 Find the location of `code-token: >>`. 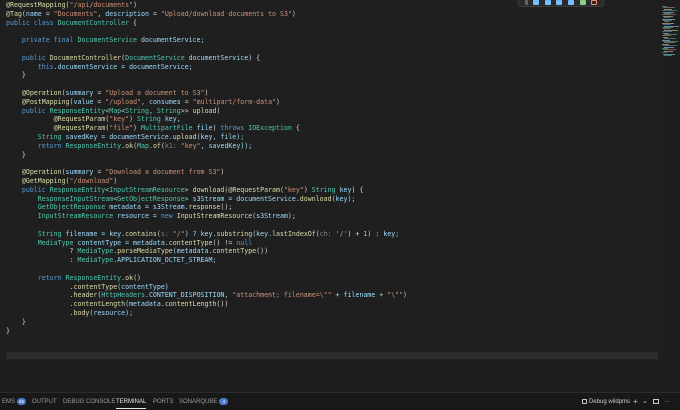

code-token: >> is located at coordinates (186, 110).